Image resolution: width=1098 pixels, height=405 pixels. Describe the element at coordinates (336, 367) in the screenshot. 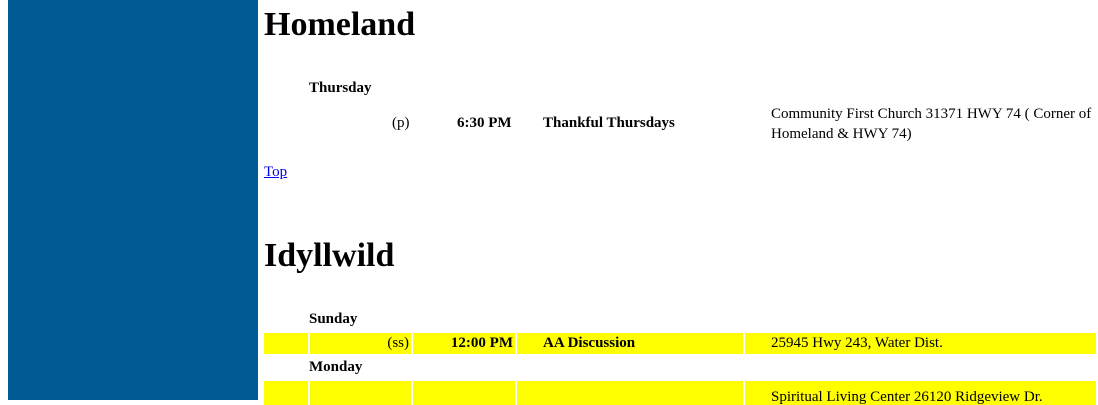

I see `day-heading-monday: Monday` at that location.